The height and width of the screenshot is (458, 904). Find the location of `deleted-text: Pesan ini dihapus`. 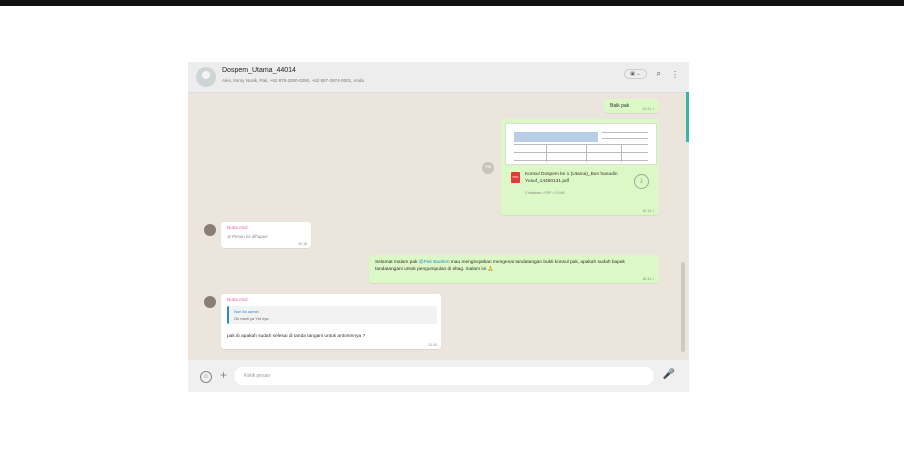

deleted-text: Pesan ini dihapus is located at coordinates (250, 236).